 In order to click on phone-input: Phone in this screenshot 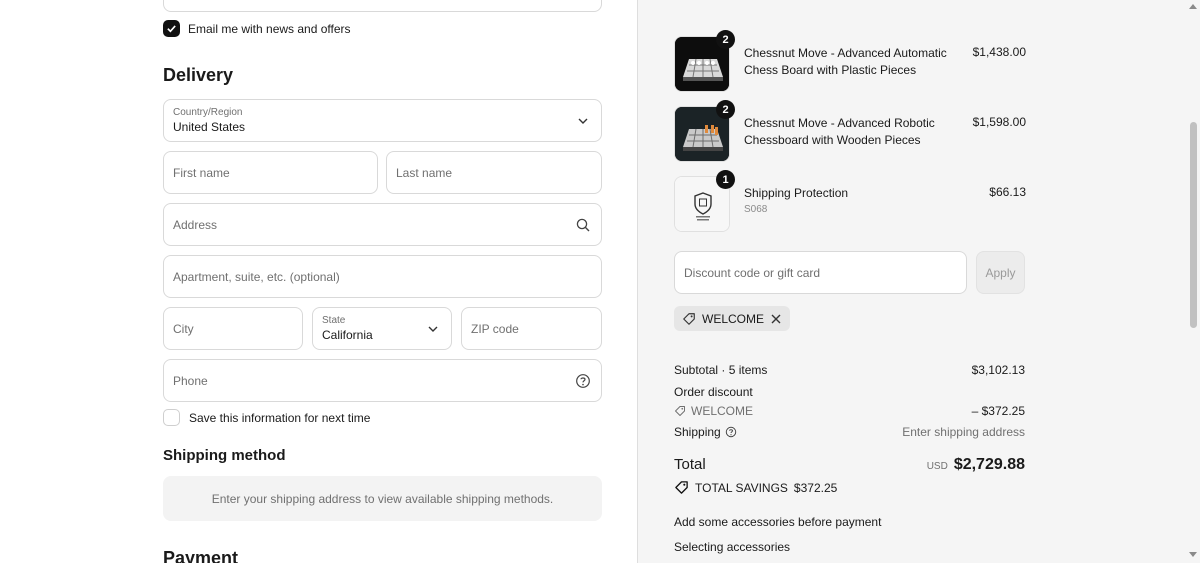, I will do `click(382, 380)`.